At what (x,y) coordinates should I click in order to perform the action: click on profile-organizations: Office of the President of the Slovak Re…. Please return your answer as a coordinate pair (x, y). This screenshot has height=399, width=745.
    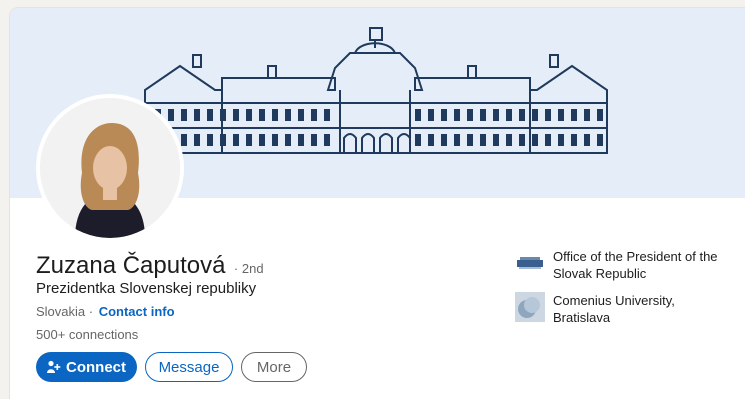
    Looking at the image, I should click on (625, 292).